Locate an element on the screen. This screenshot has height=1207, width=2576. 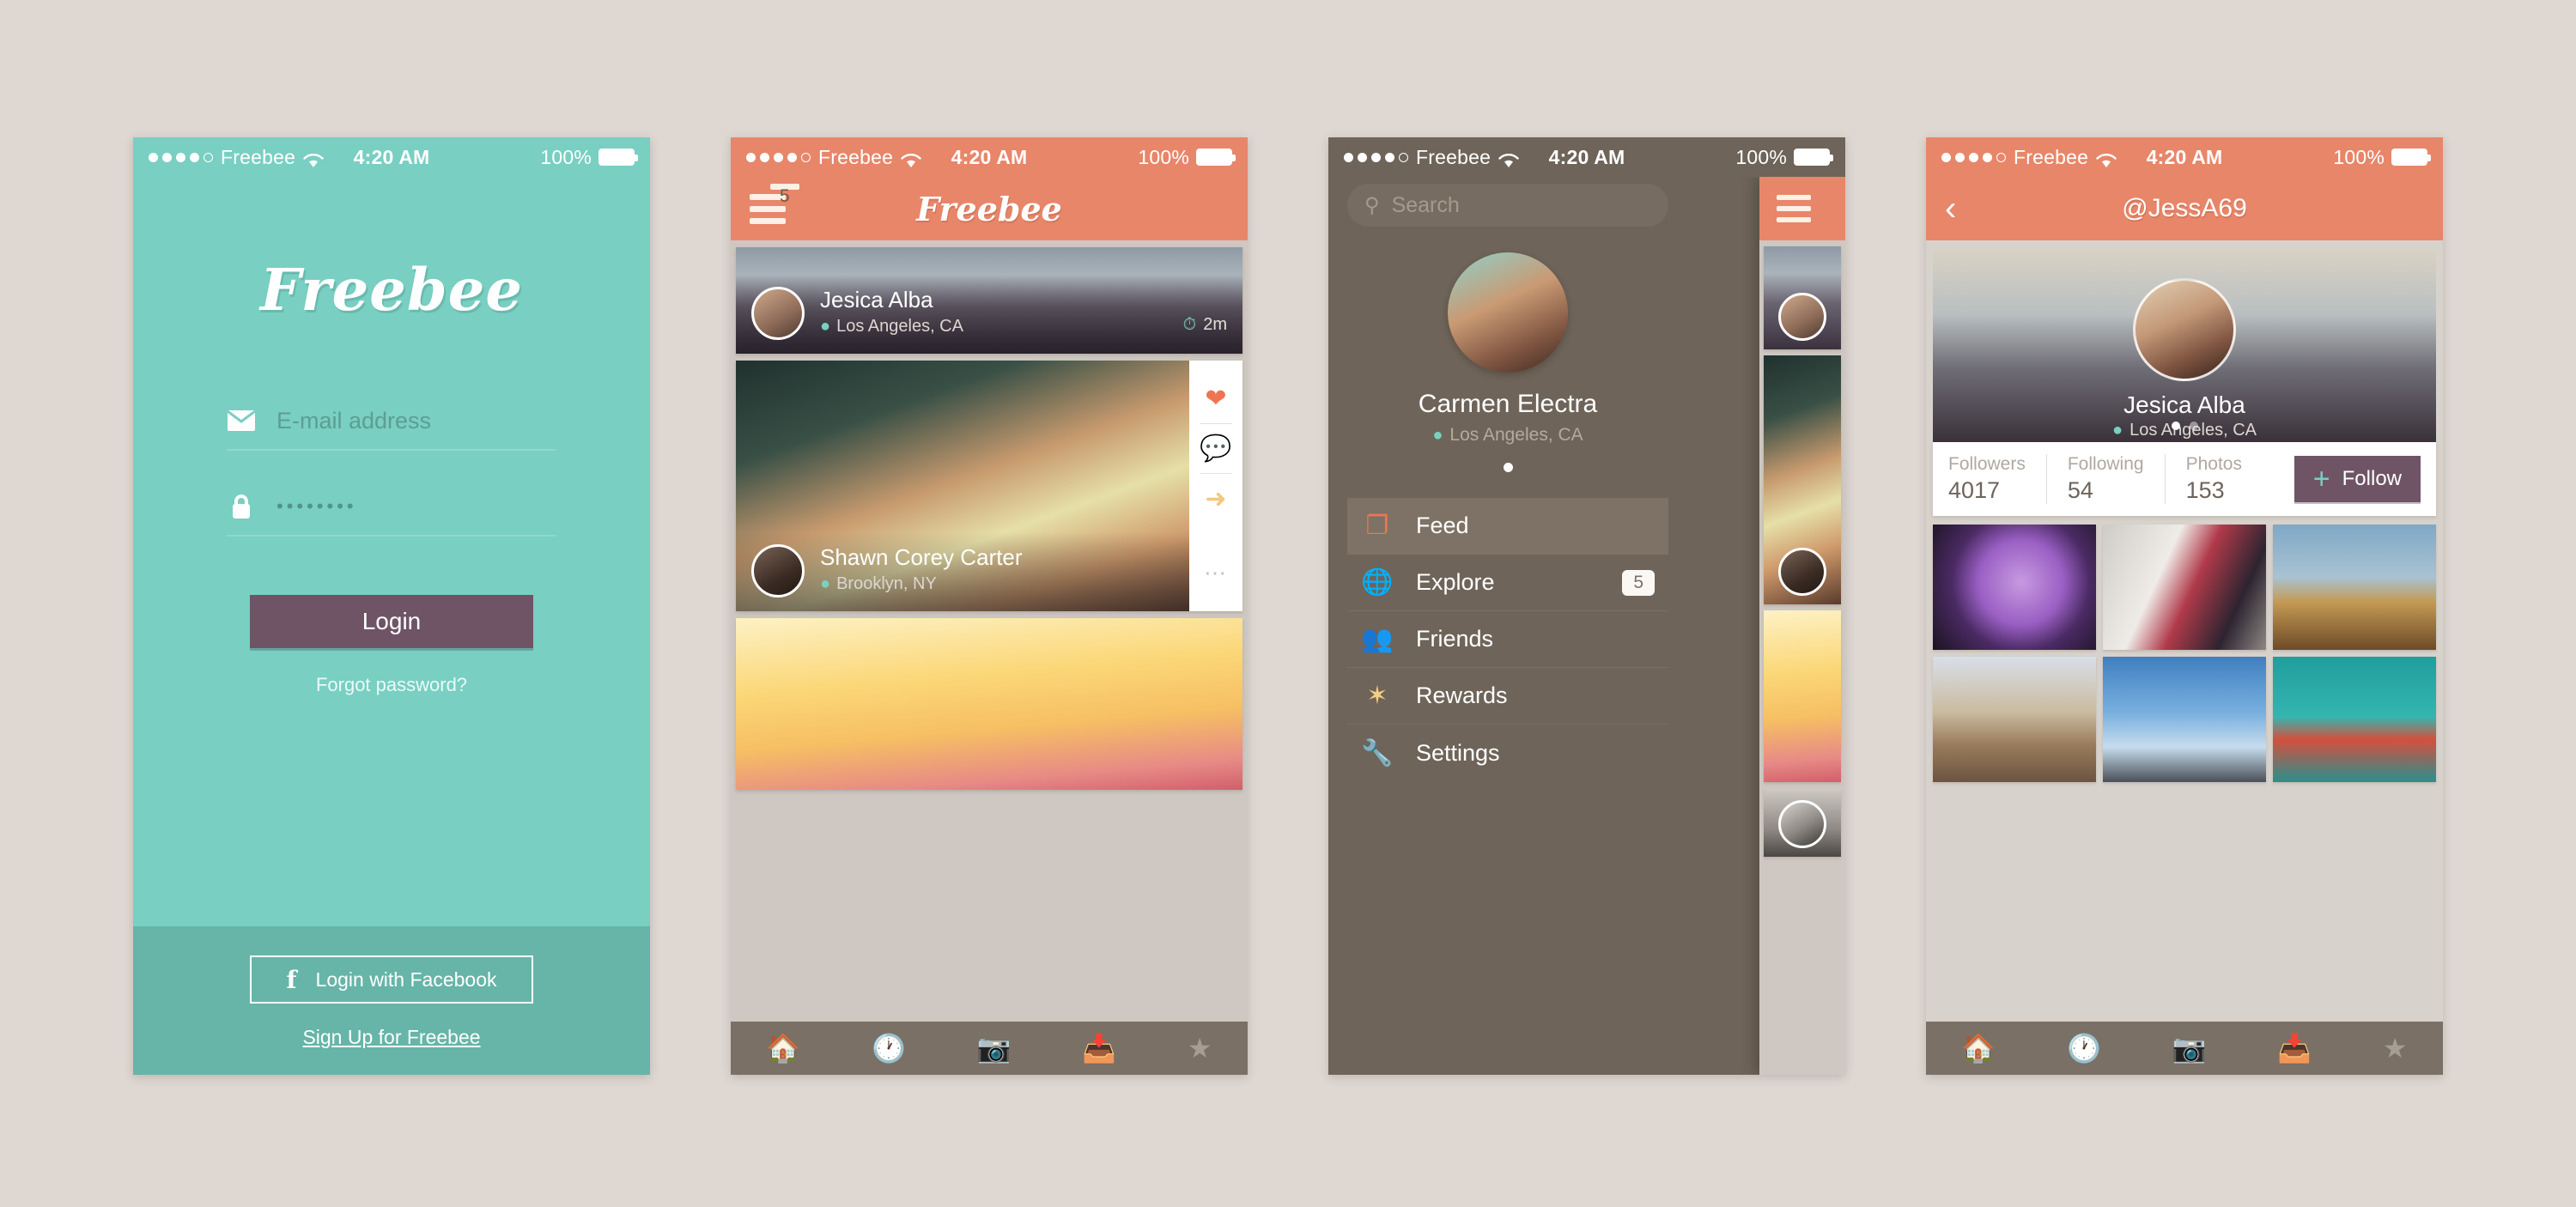
login-form: E-mail address •••••••• is located at coordinates (391, 471).